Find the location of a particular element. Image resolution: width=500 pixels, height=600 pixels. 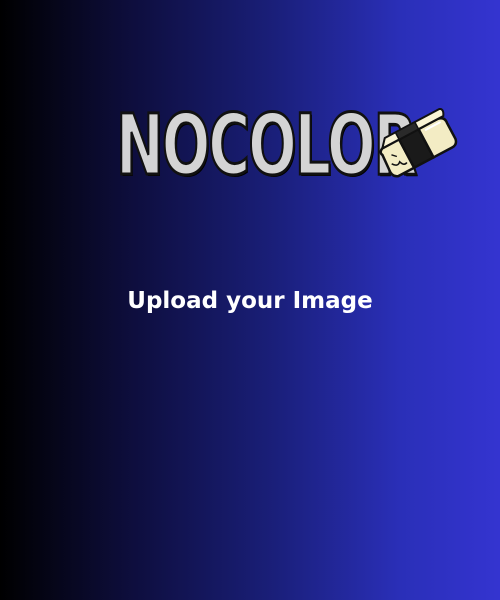

brand-logo: NOCOLOR is located at coordinates (290, 145).